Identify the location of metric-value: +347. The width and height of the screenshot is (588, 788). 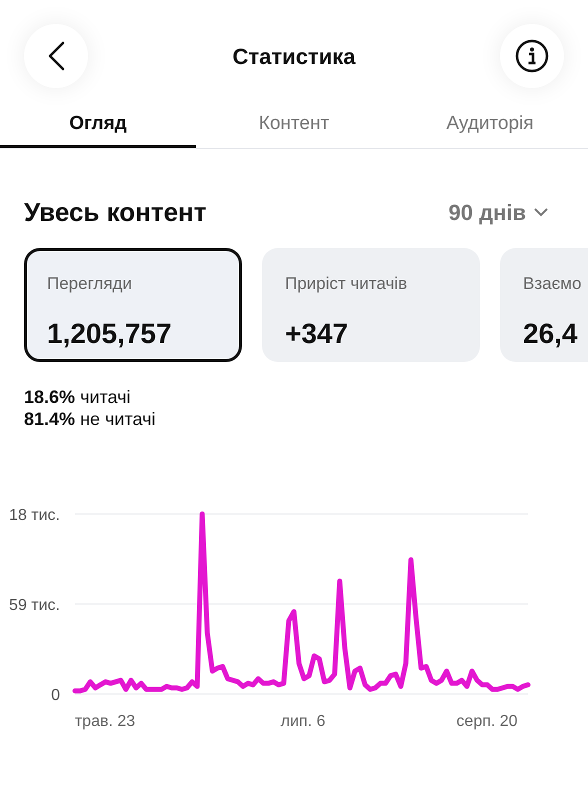
(317, 333).